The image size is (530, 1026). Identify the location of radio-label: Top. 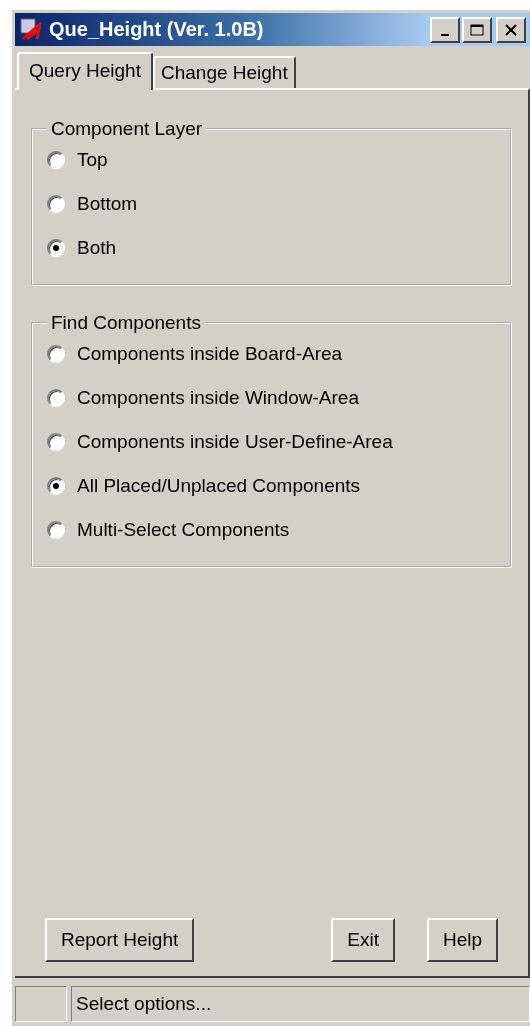
(92, 160).